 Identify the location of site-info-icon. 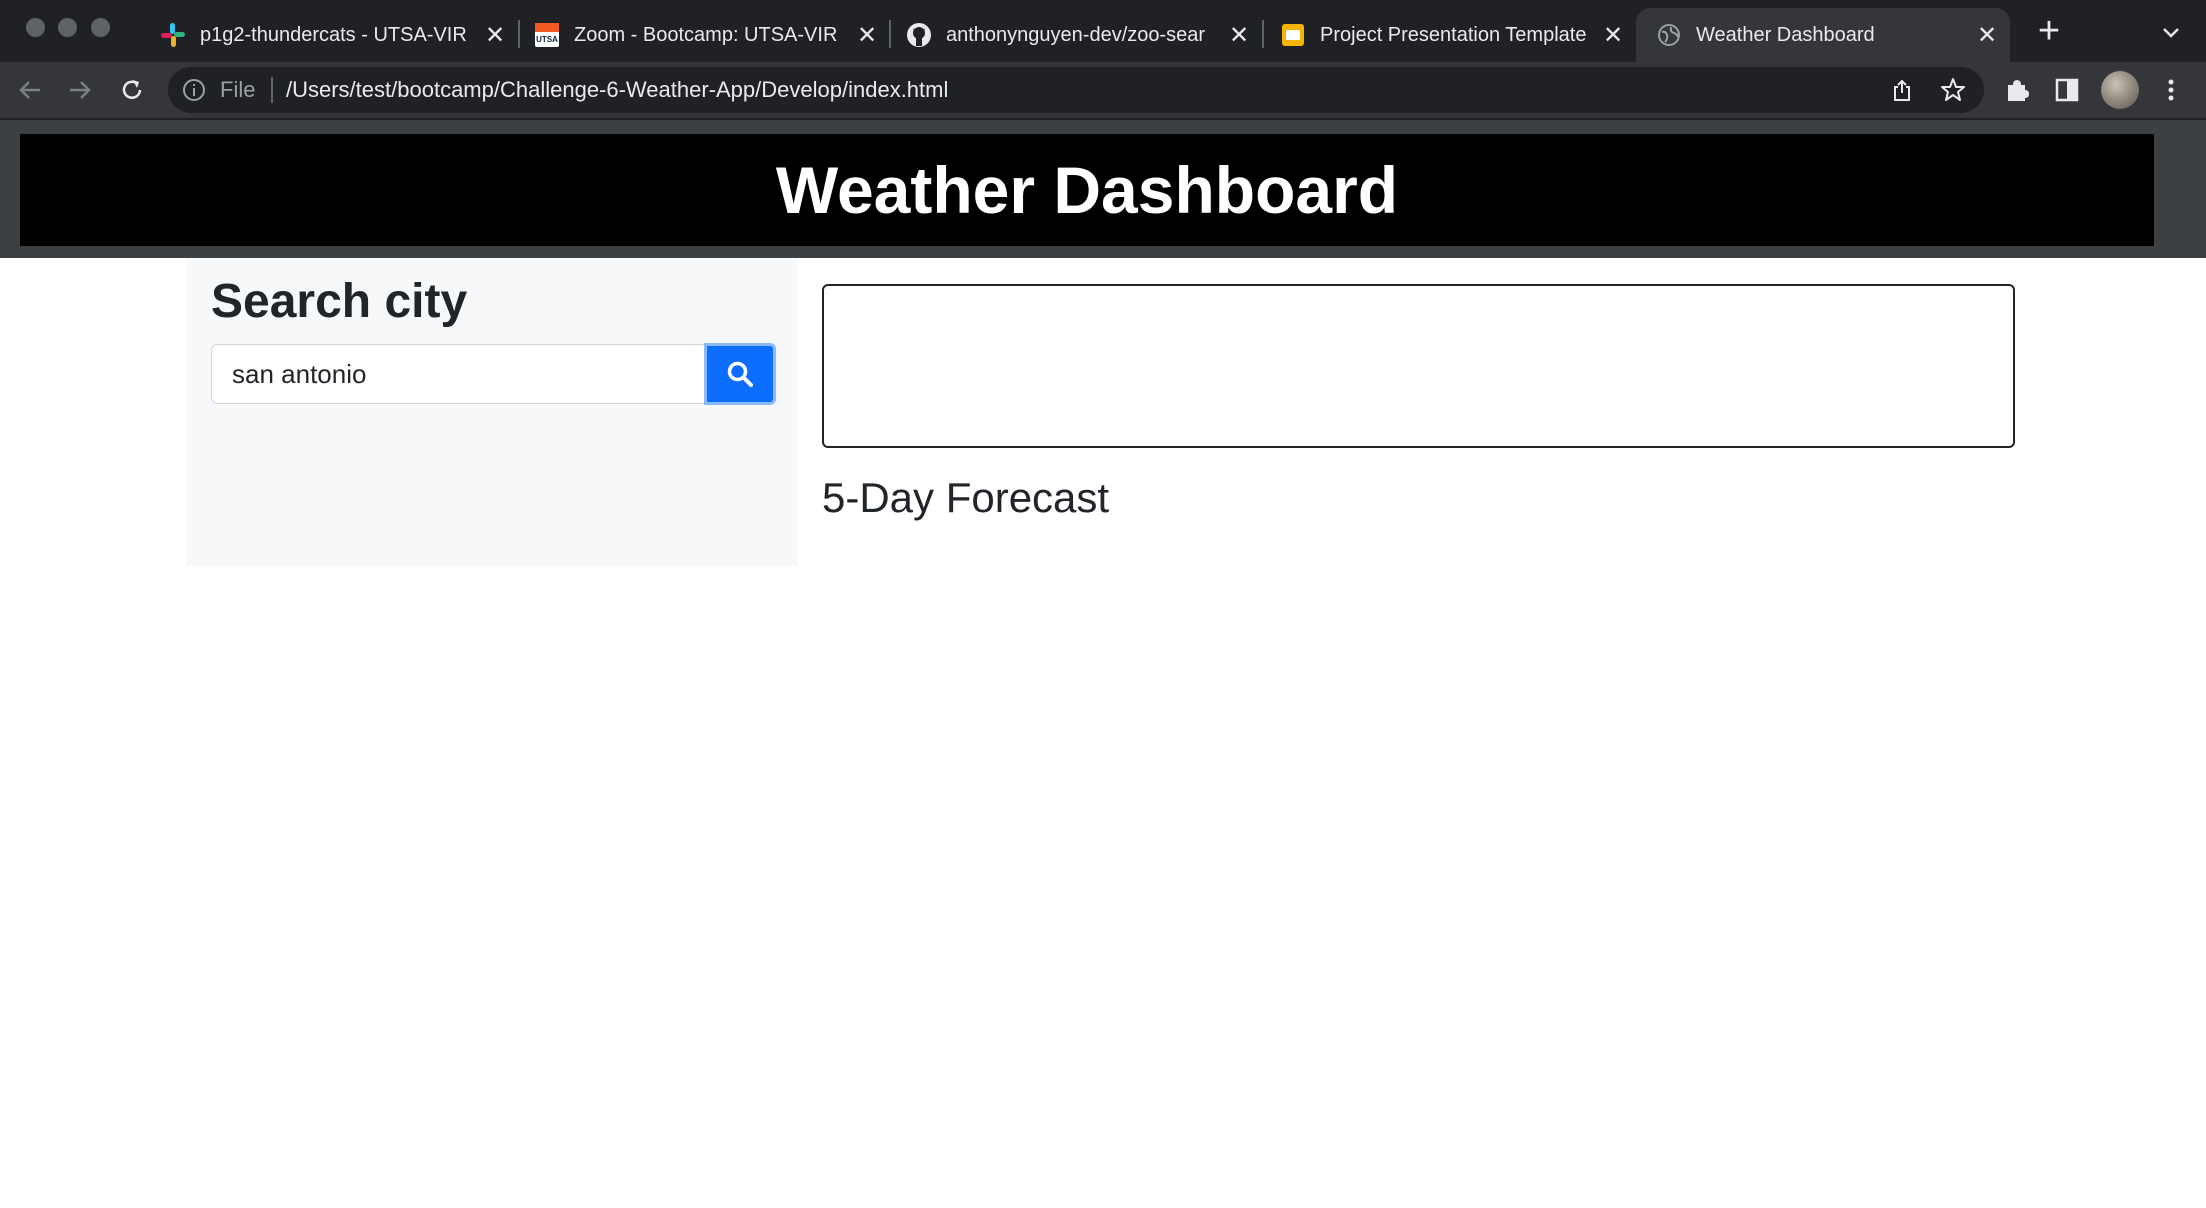
(194, 90).